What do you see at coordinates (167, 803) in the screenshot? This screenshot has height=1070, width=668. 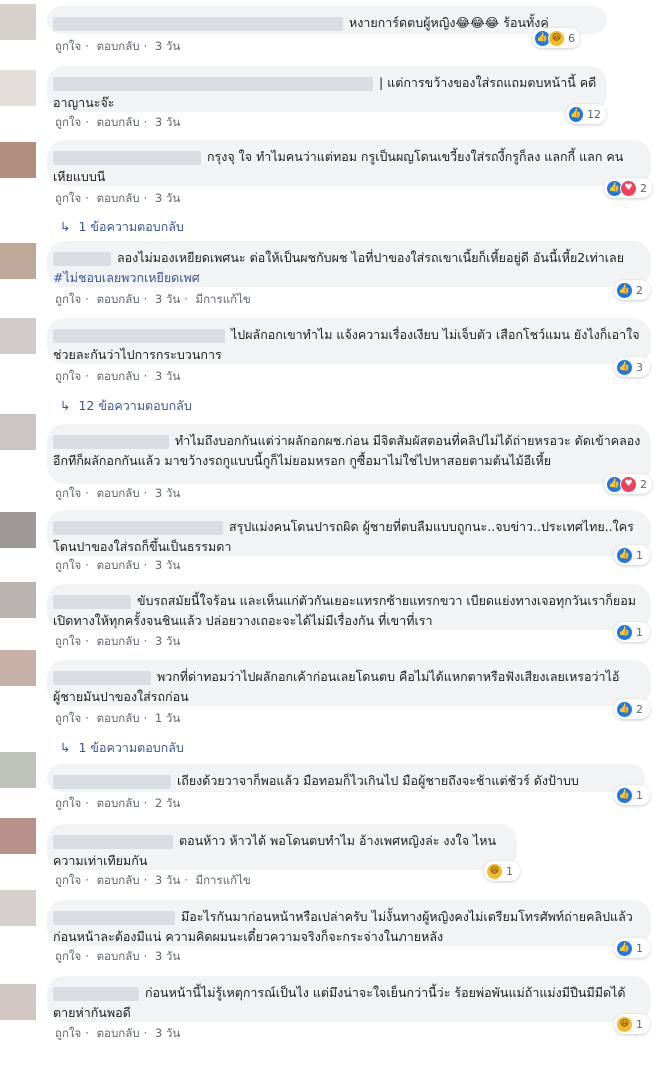 I see `timestamp: 2 วัน` at bounding box center [167, 803].